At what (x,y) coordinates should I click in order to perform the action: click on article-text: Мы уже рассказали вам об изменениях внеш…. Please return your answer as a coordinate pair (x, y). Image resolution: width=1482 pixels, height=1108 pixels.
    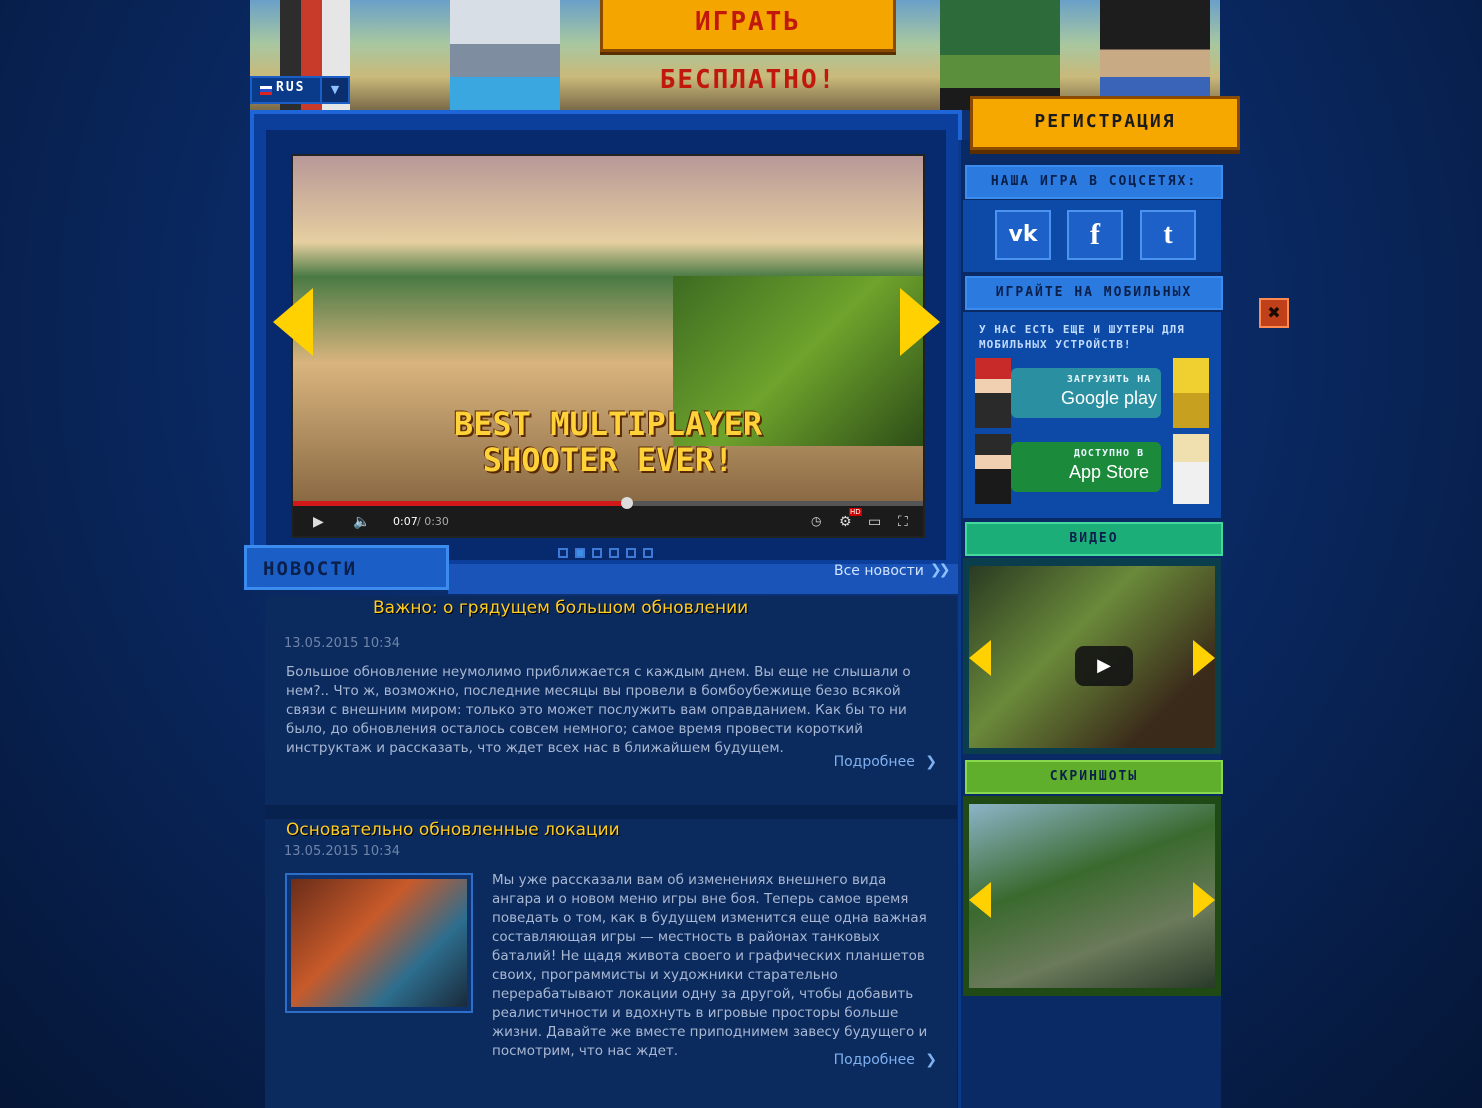
    Looking at the image, I should click on (710, 965).